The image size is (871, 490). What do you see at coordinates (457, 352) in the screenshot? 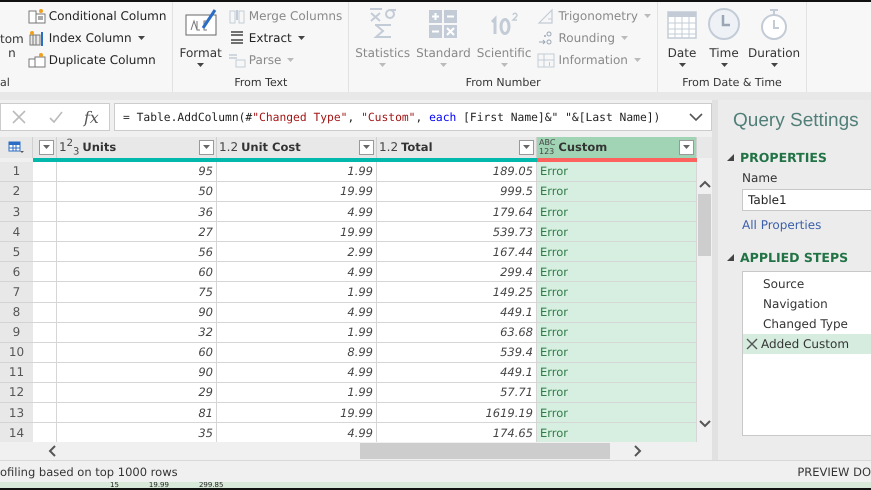
I see `table-cell: 539.4` at bounding box center [457, 352].